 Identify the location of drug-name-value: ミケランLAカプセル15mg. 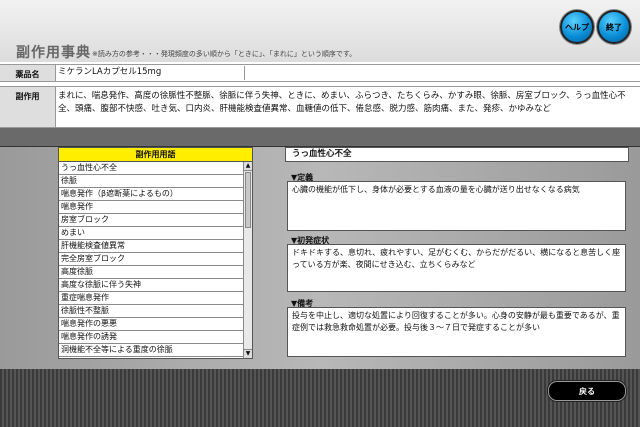
(151, 73).